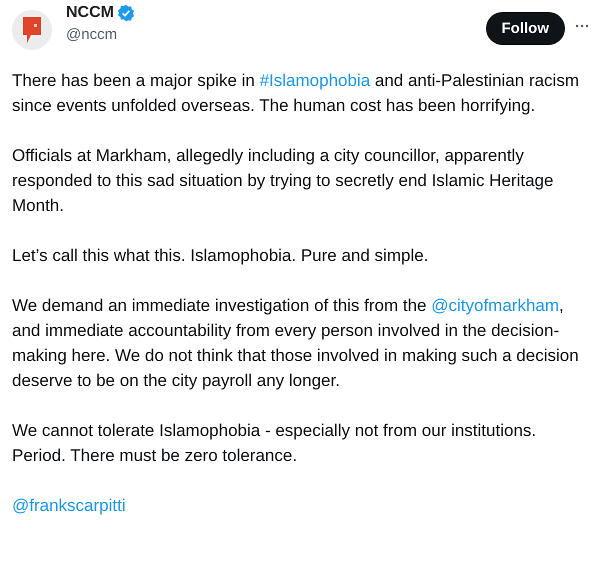 The width and height of the screenshot is (600, 578). Describe the element at coordinates (275, 443) in the screenshot. I see `tweet-paragraph: We cannot tolerate Islamophobia - especially not from our institutions. Period. There must be zero tolerance.` at that location.